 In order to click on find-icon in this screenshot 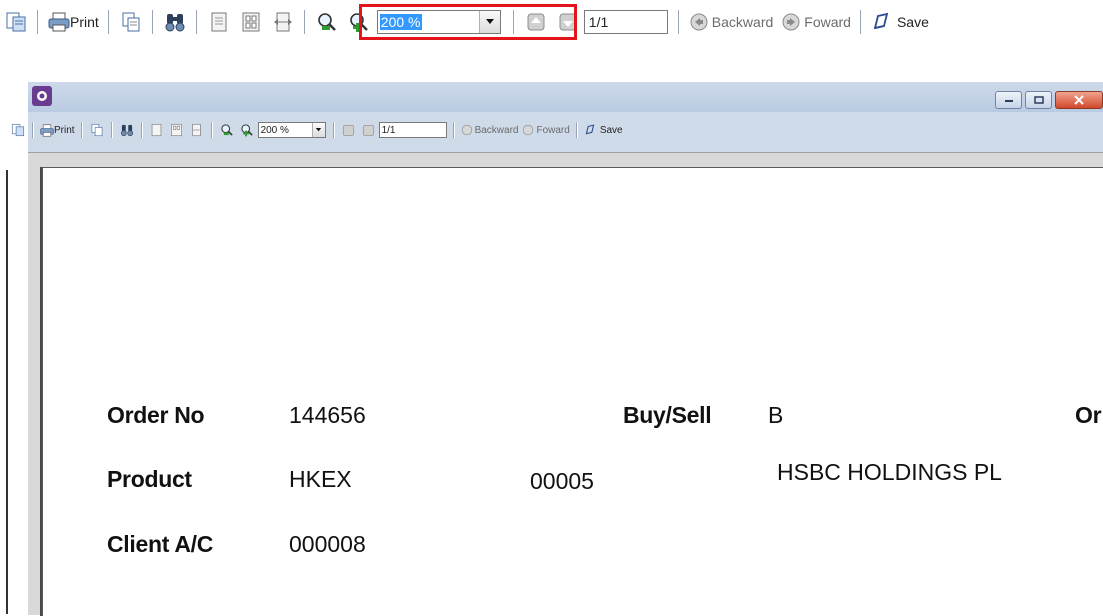, I will do `click(126, 130)`.